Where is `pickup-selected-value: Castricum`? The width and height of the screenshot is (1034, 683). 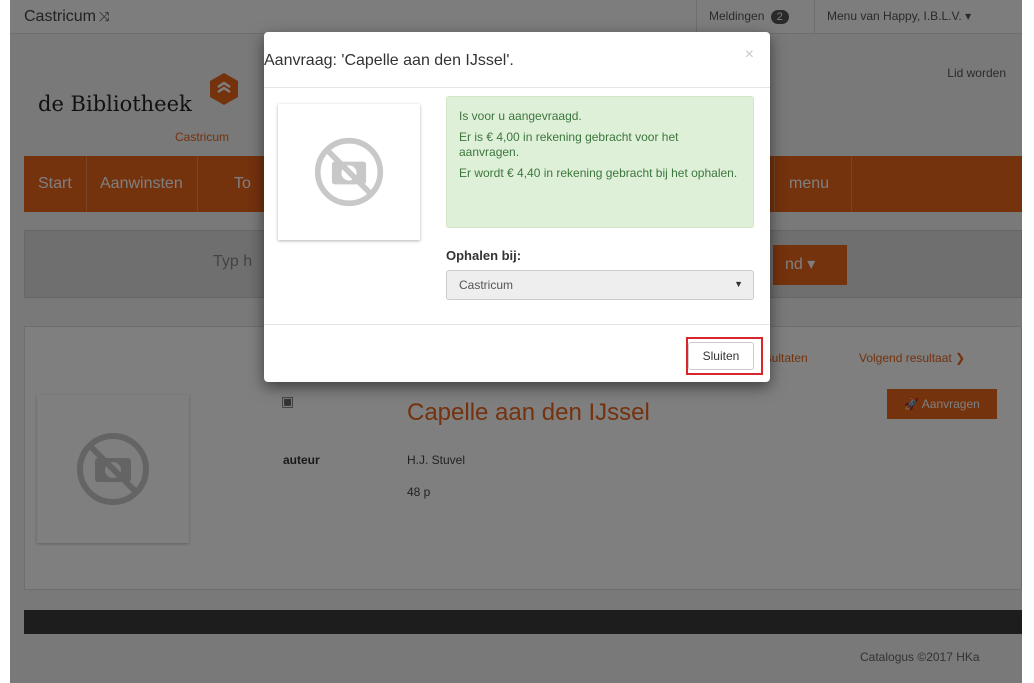
pickup-selected-value: Castricum is located at coordinates (486, 285).